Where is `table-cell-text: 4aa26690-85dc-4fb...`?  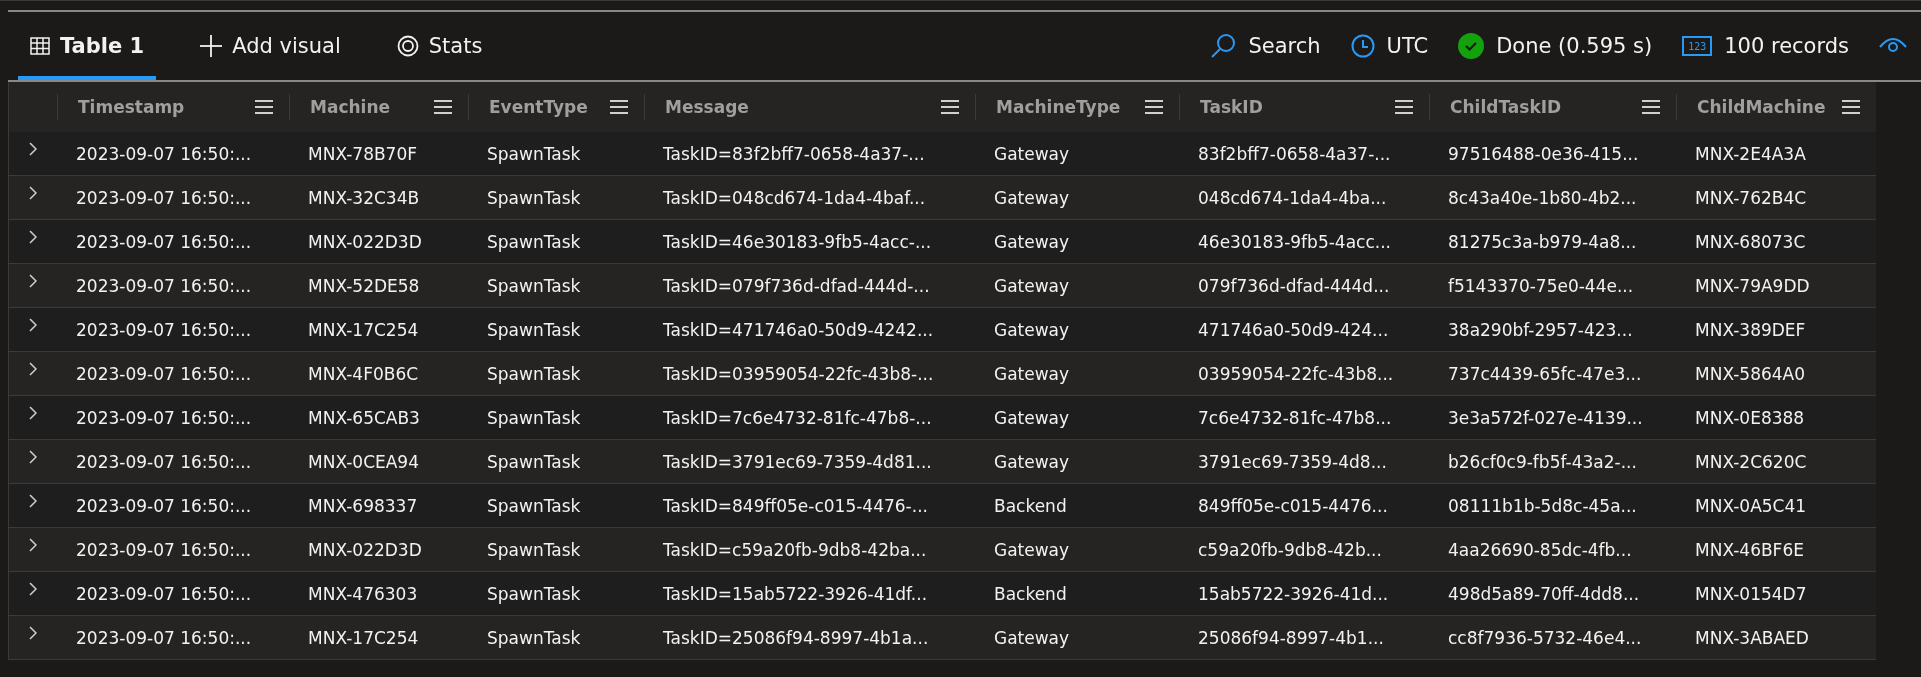
table-cell-text: 4aa26690-85dc-4fb... is located at coordinates (1540, 549).